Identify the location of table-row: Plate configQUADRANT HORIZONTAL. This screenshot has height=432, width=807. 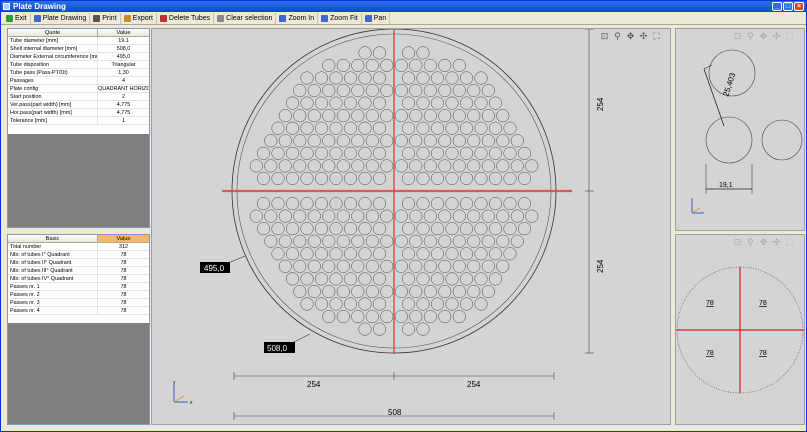
(78, 89).